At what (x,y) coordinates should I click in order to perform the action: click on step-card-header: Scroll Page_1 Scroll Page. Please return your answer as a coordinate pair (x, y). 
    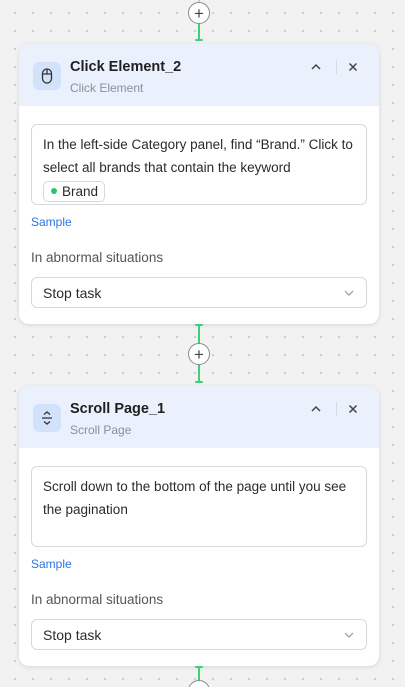
    Looking at the image, I should click on (199, 417).